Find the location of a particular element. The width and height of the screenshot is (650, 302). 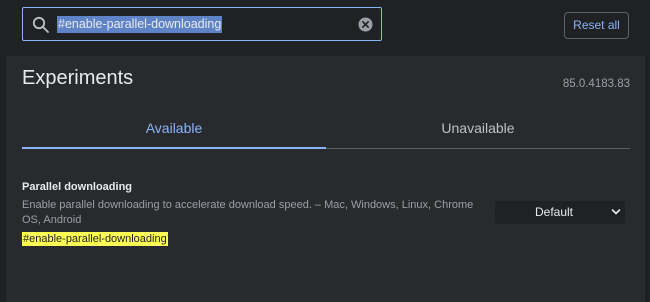

tab-bar: Available Unavailable is located at coordinates (326, 128).